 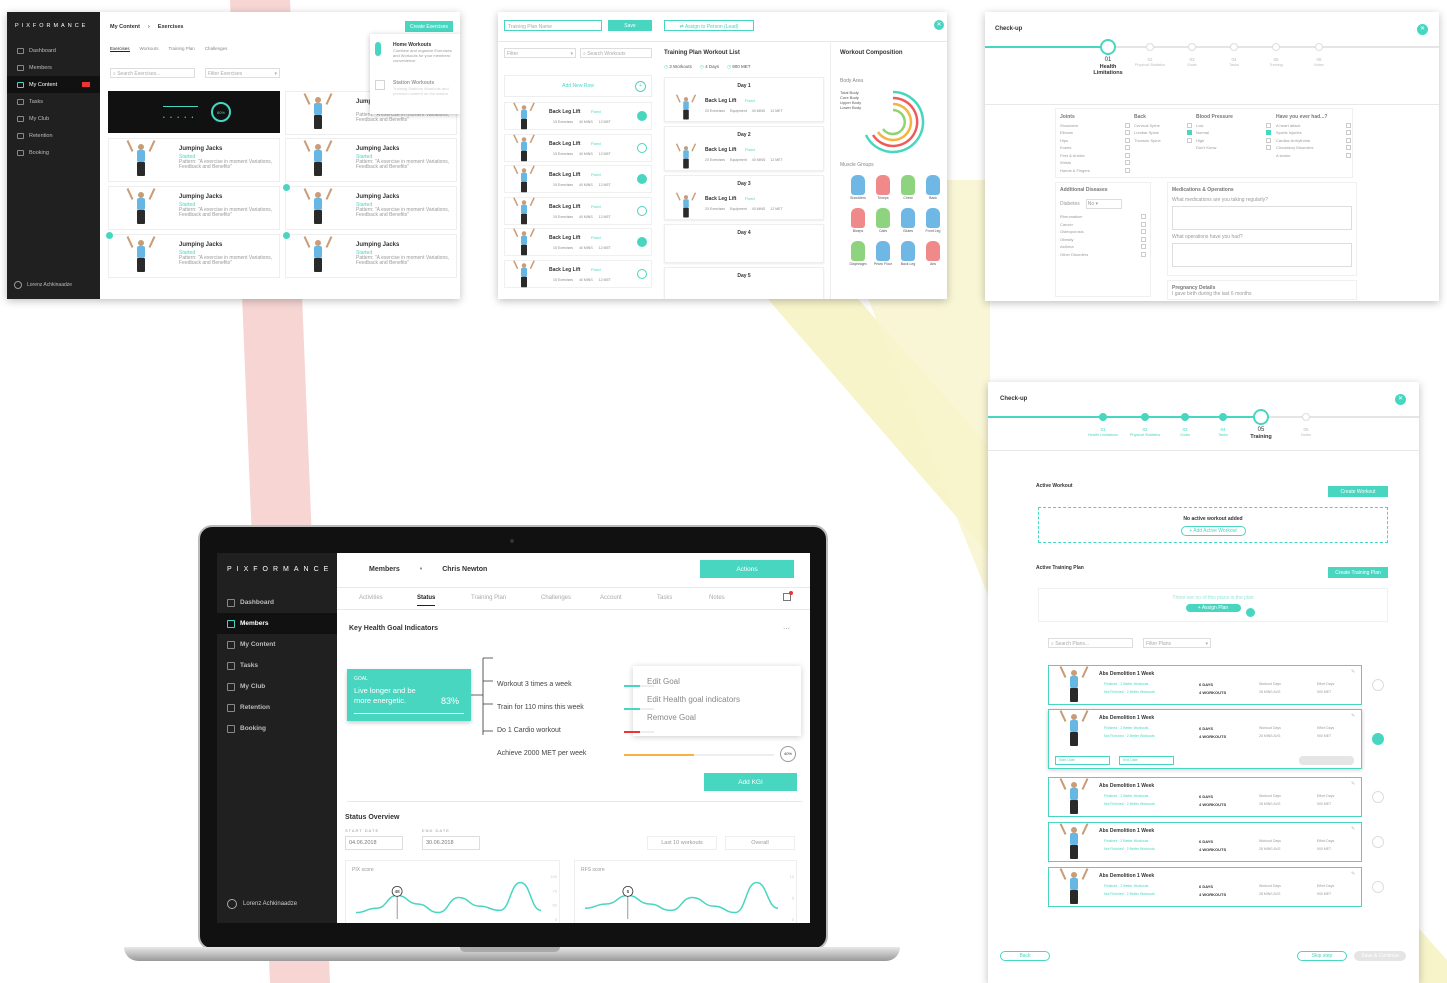 I want to click on sidebar-item-my-content: My Content, so click(x=277, y=644).